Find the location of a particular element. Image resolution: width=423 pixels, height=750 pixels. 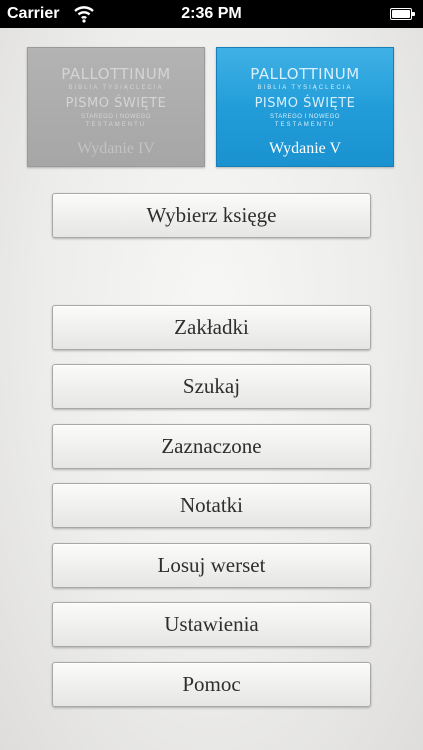

notes-button: Notatki is located at coordinates (211, 505).